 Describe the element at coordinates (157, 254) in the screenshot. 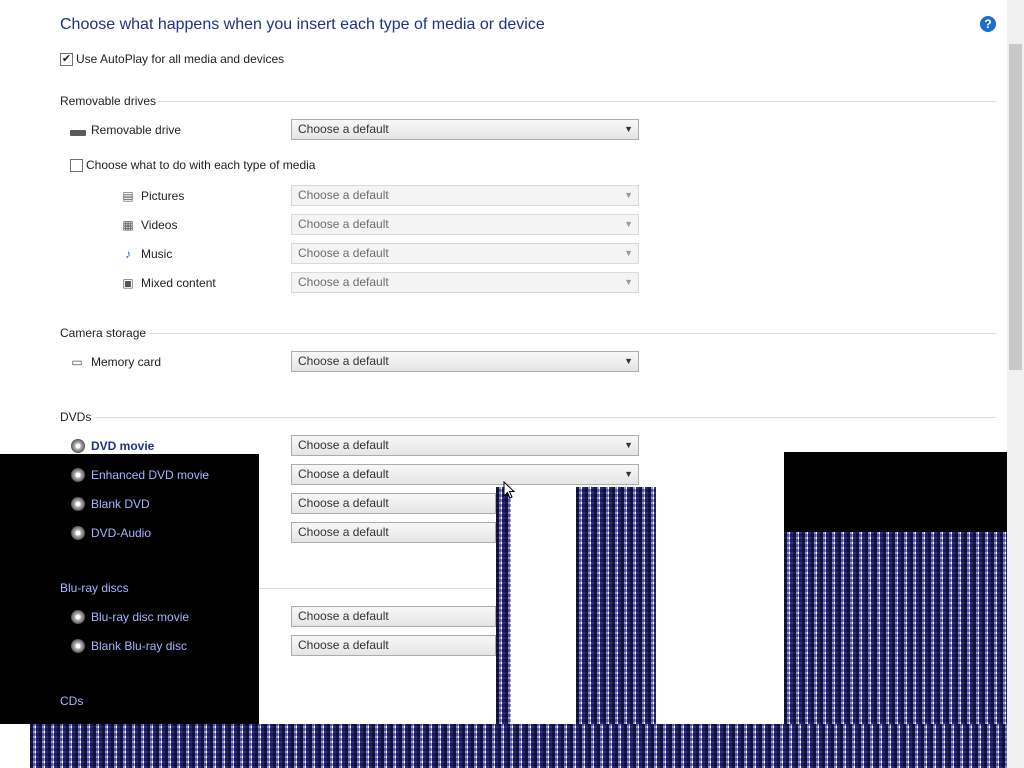

I see `media-label-music: Music` at that location.